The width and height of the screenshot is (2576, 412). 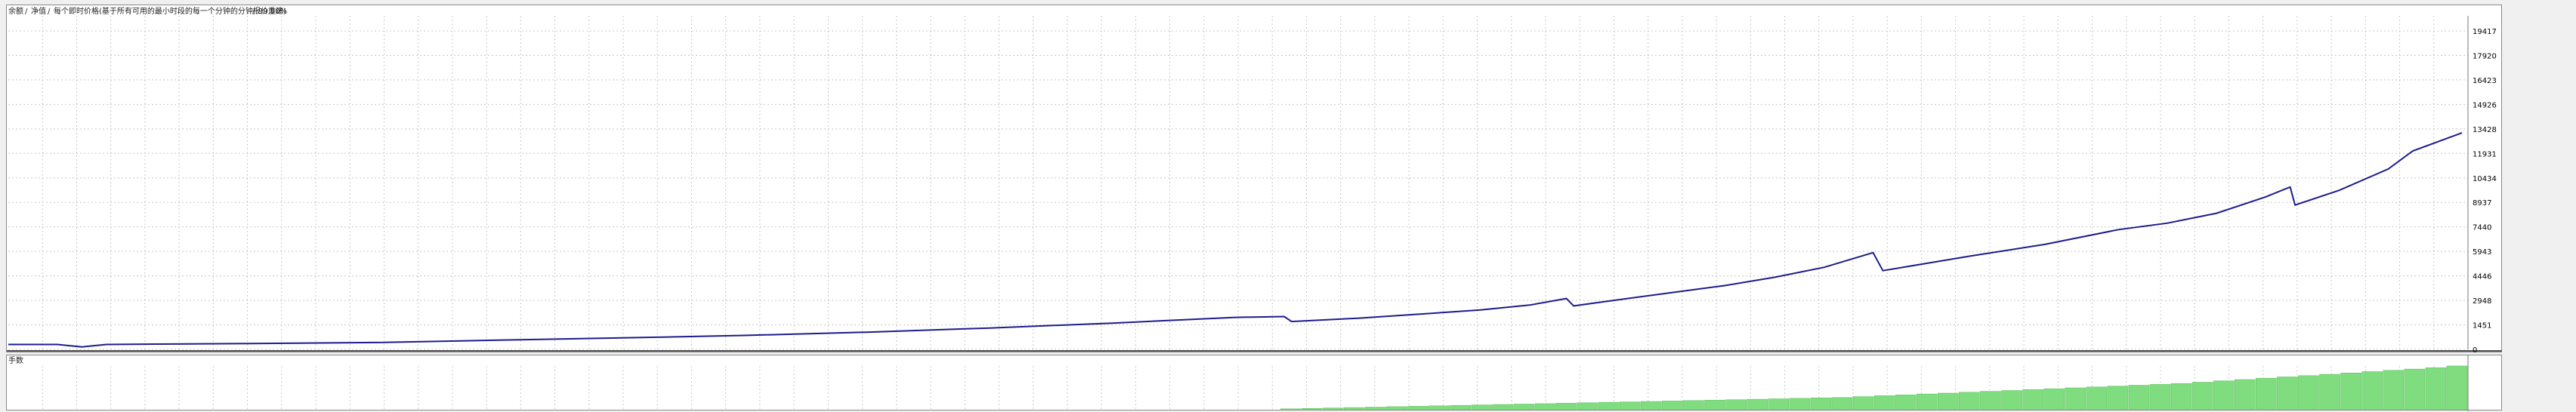 What do you see at coordinates (2485, 154) in the screenshot?
I see `y-tick-label: 11931` at bounding box center [2485, 154].